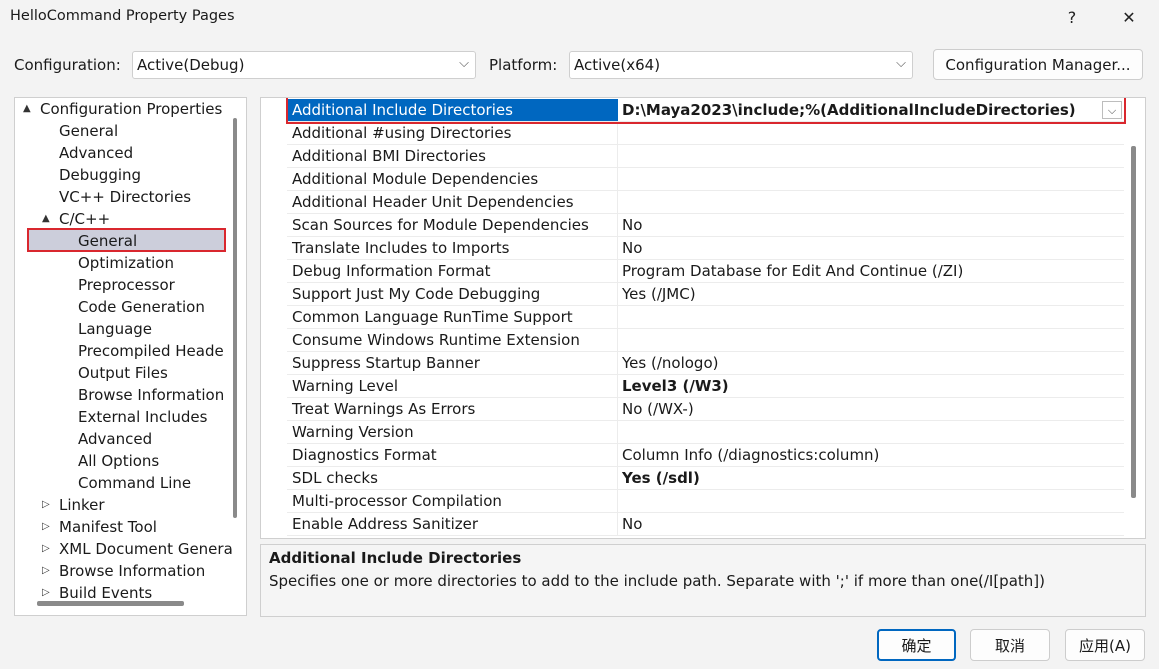 This screenshot has height=669, width=1159. What do you see at coordinates (82, 505) in the screenshot?
I see `tree-item: Linker` at bounding box center [82, 505].